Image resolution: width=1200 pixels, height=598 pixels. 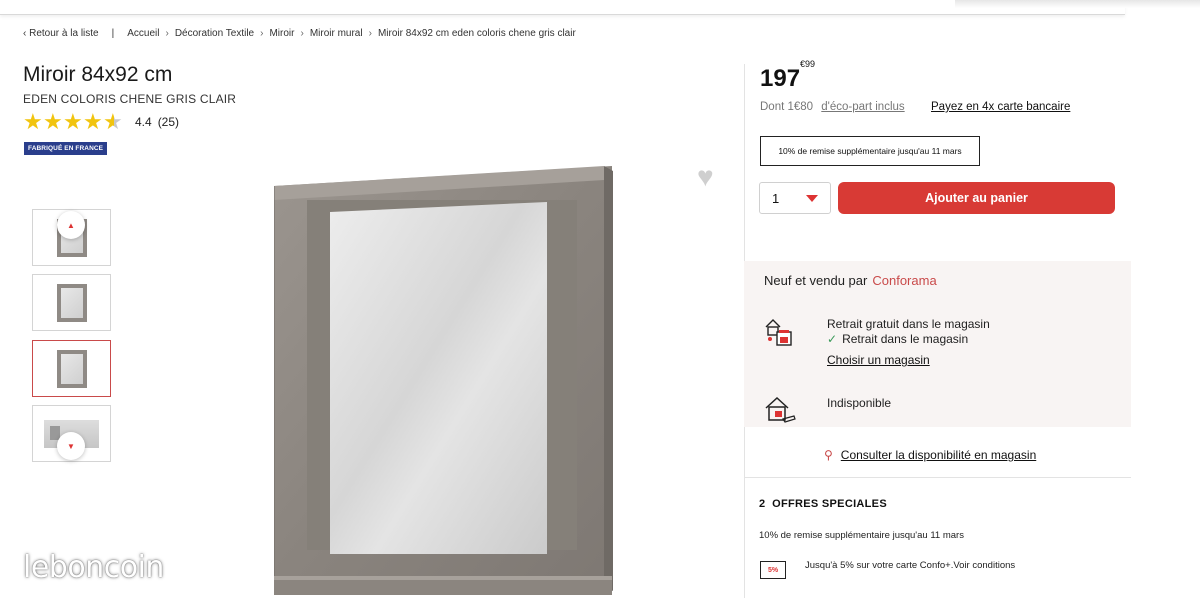 I want to click on eco-prefix: Dont 1€80, so click(x=787, y=107).